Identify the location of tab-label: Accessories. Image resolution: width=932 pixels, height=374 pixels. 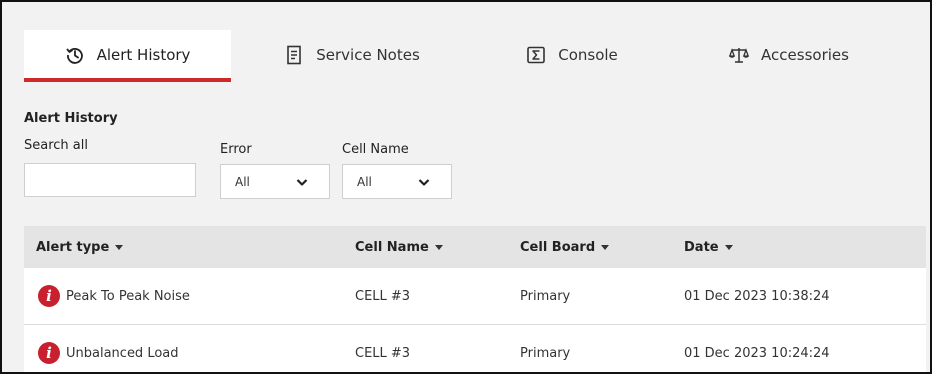
(805, 55).